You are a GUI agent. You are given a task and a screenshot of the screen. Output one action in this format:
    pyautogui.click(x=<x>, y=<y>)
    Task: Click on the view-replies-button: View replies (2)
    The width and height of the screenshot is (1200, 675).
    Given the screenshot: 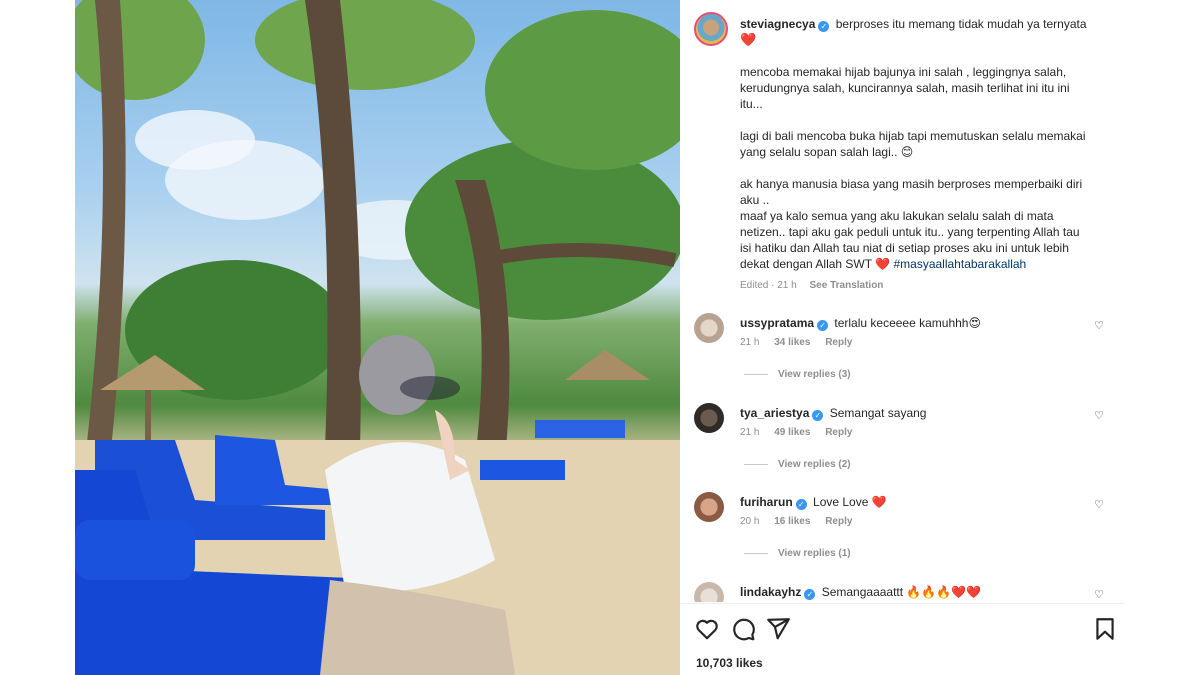 What is the action you would take?
    pyautogui.click(x=797, y=464)
    